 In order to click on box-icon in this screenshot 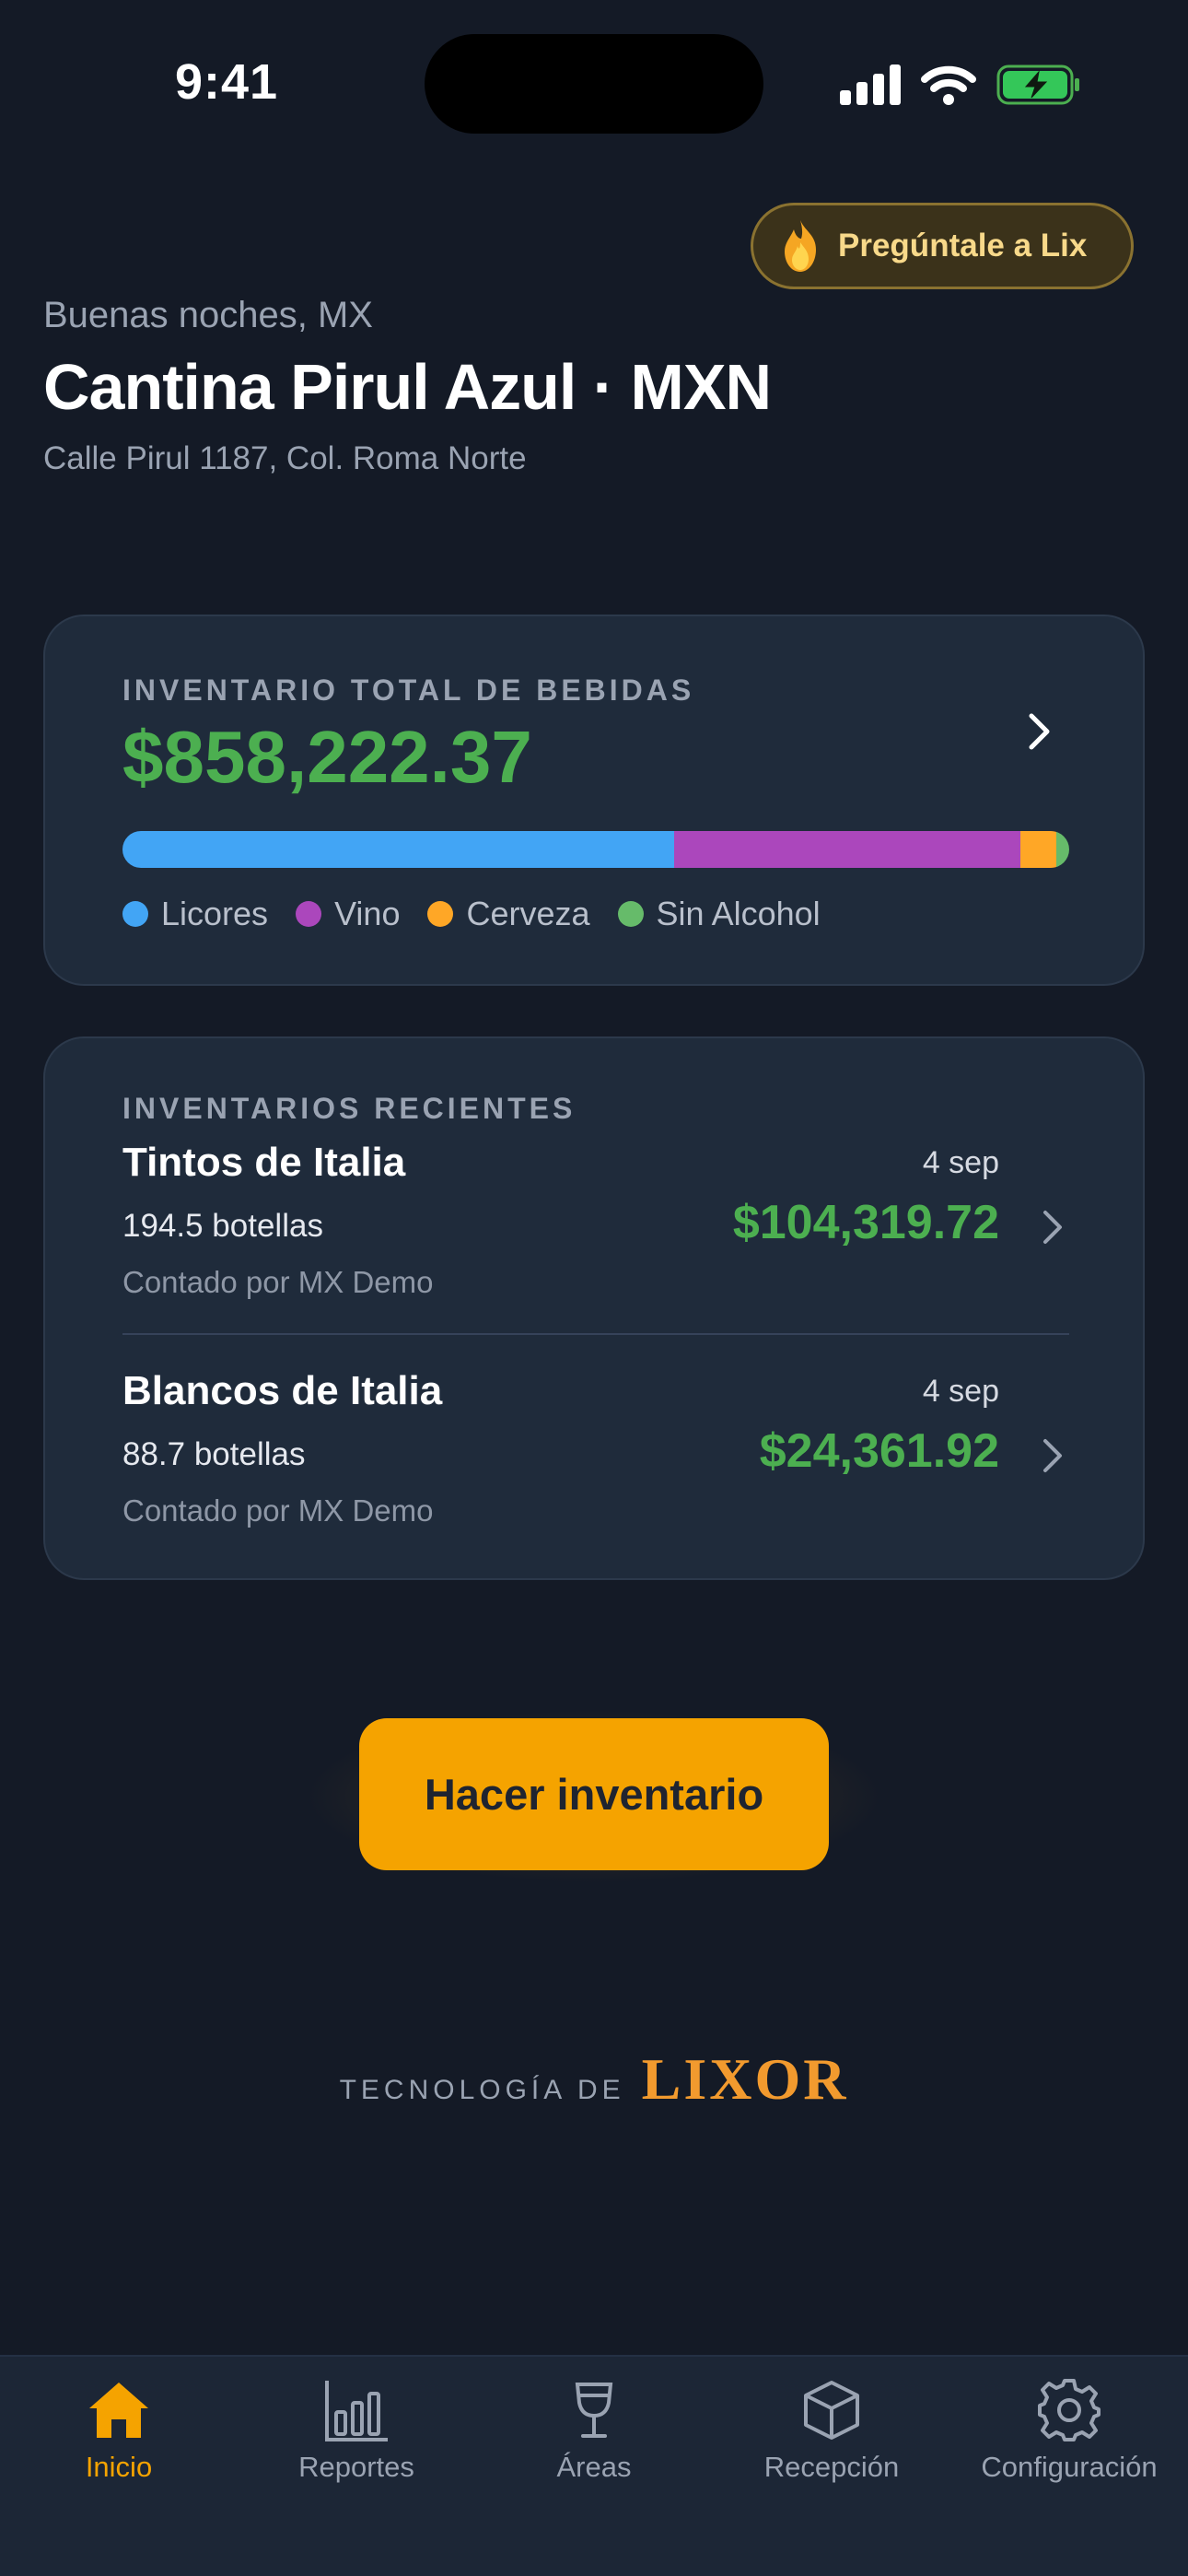, I will do `click(832, 2410)`.